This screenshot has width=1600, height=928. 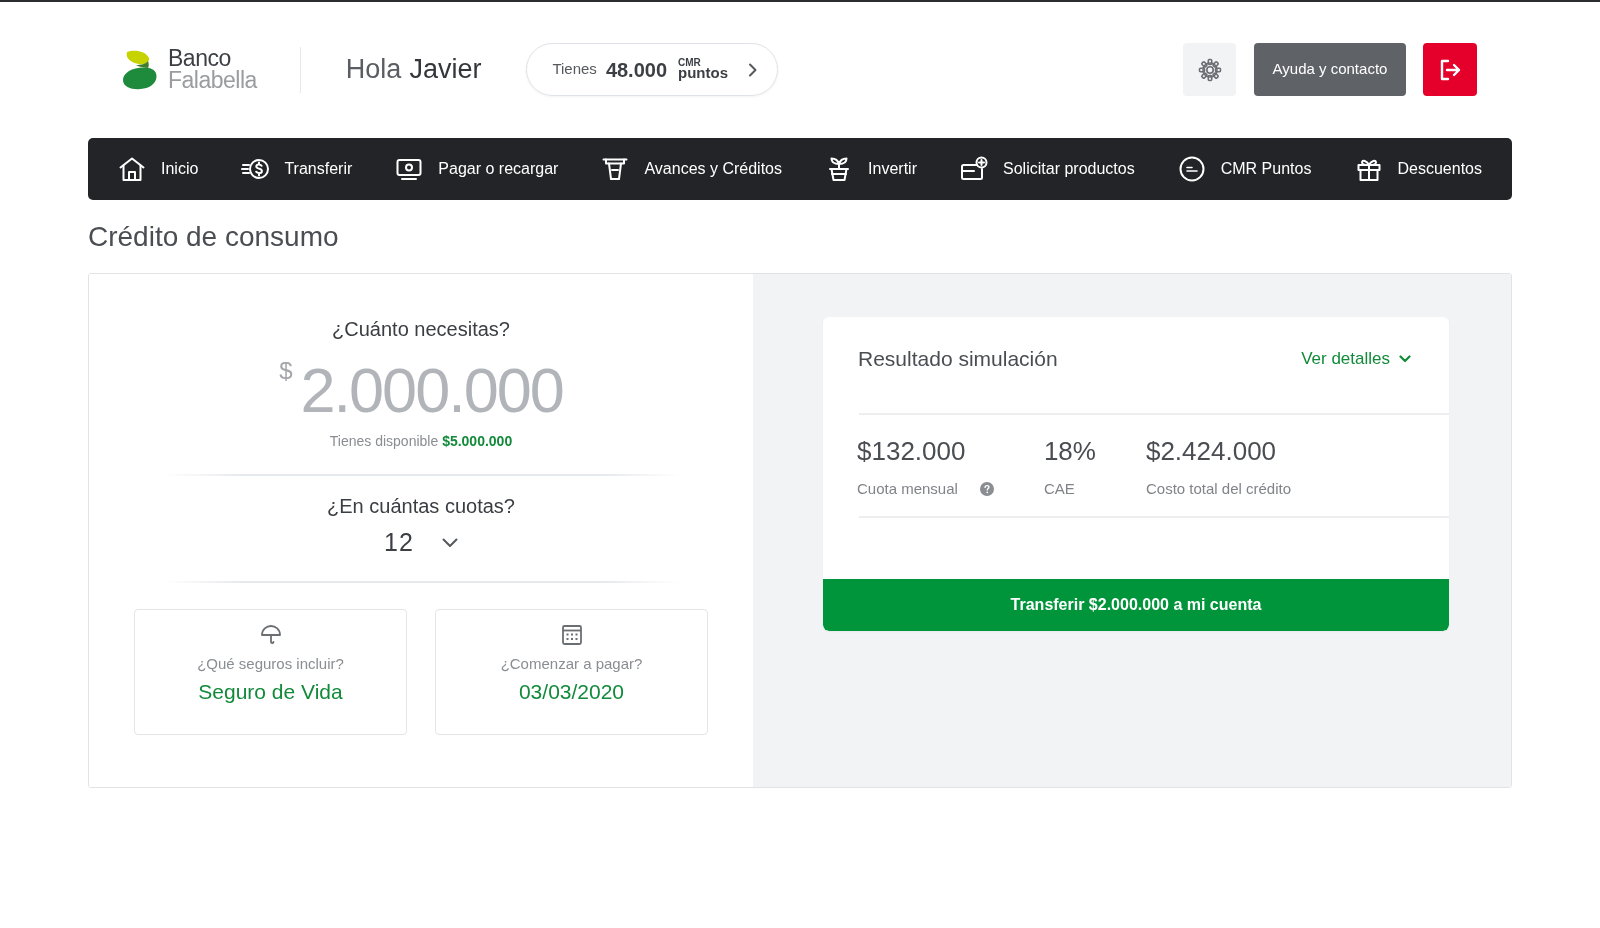 I want to click on figure-value: $2.424.000, so click(x=1211, y=451).